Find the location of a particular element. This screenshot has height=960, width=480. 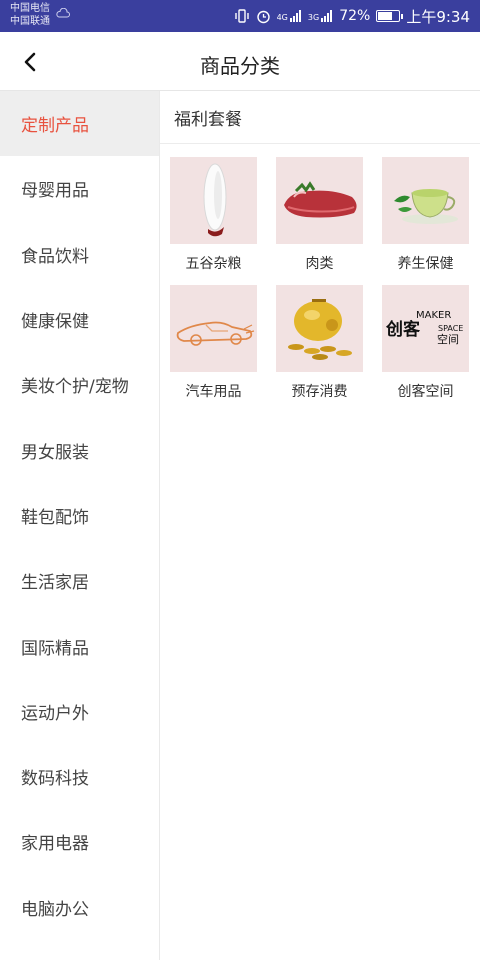

battery-icon is located at coordinates (390, 16).